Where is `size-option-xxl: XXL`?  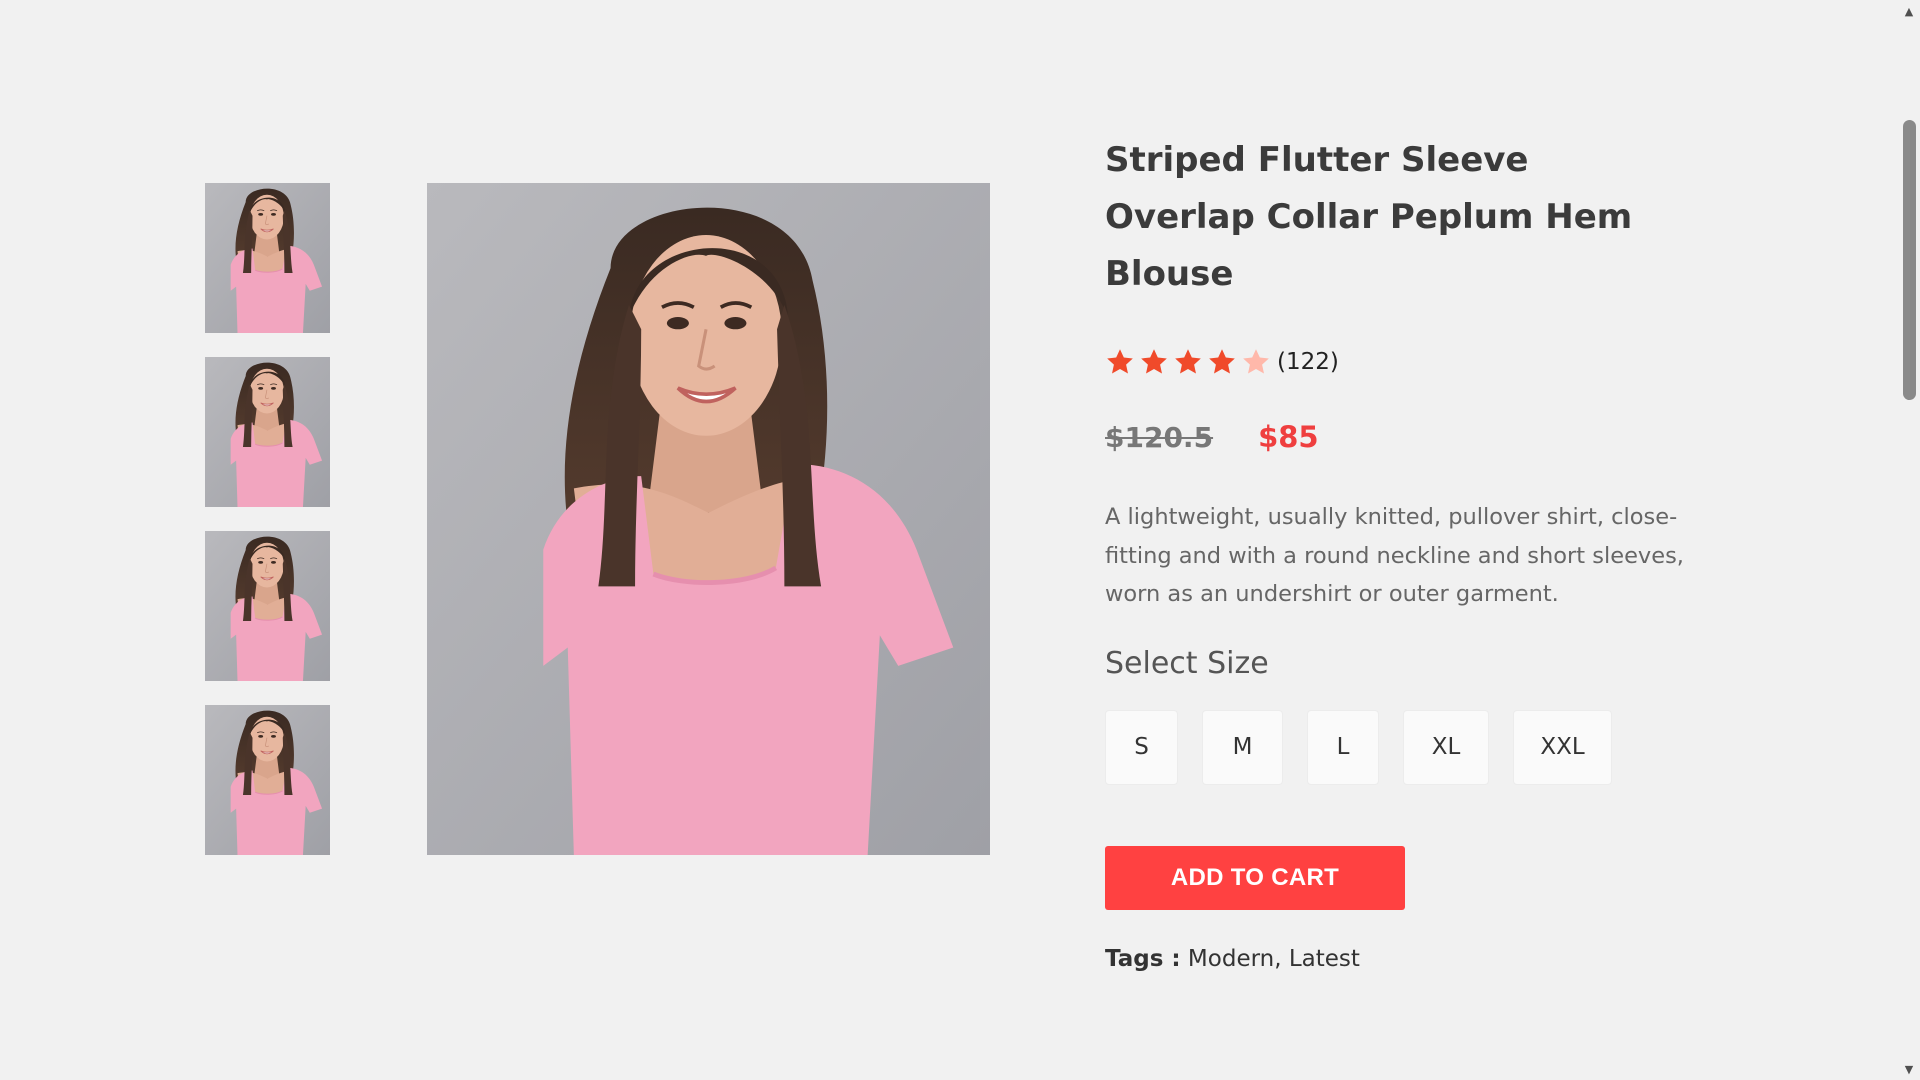 size-option-xxl: XXL is located at coordinates (1562, 747).